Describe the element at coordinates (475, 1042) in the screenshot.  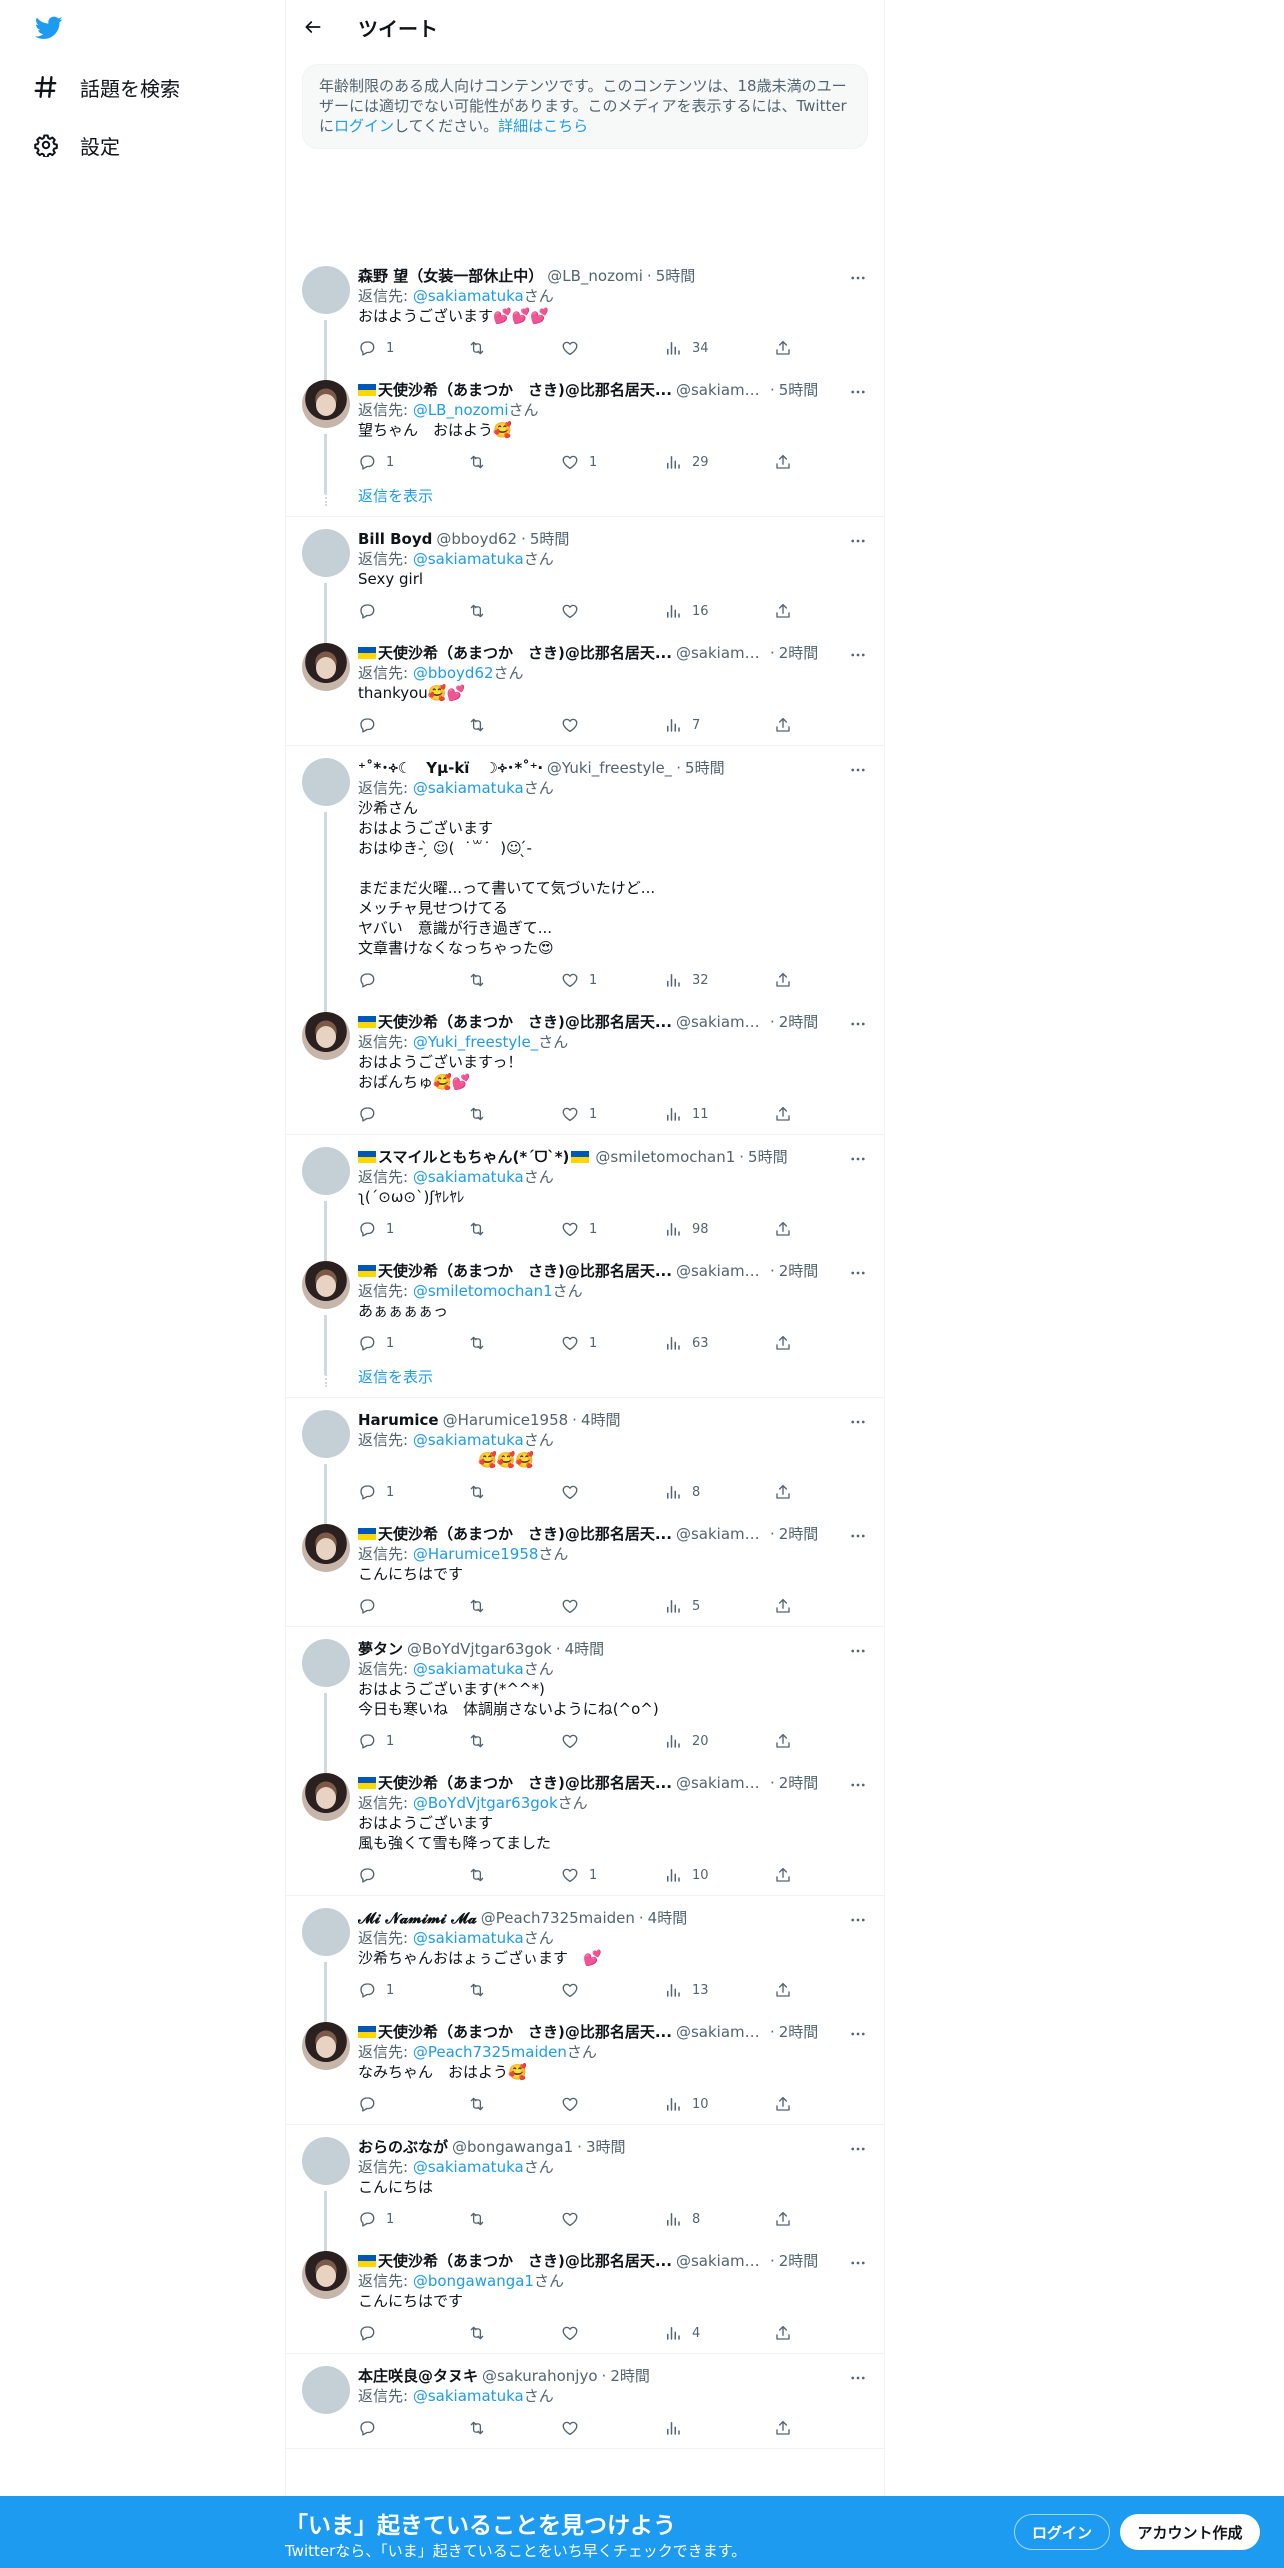
I see `reply-to-link: @Yuki_freestyle_` at that location.